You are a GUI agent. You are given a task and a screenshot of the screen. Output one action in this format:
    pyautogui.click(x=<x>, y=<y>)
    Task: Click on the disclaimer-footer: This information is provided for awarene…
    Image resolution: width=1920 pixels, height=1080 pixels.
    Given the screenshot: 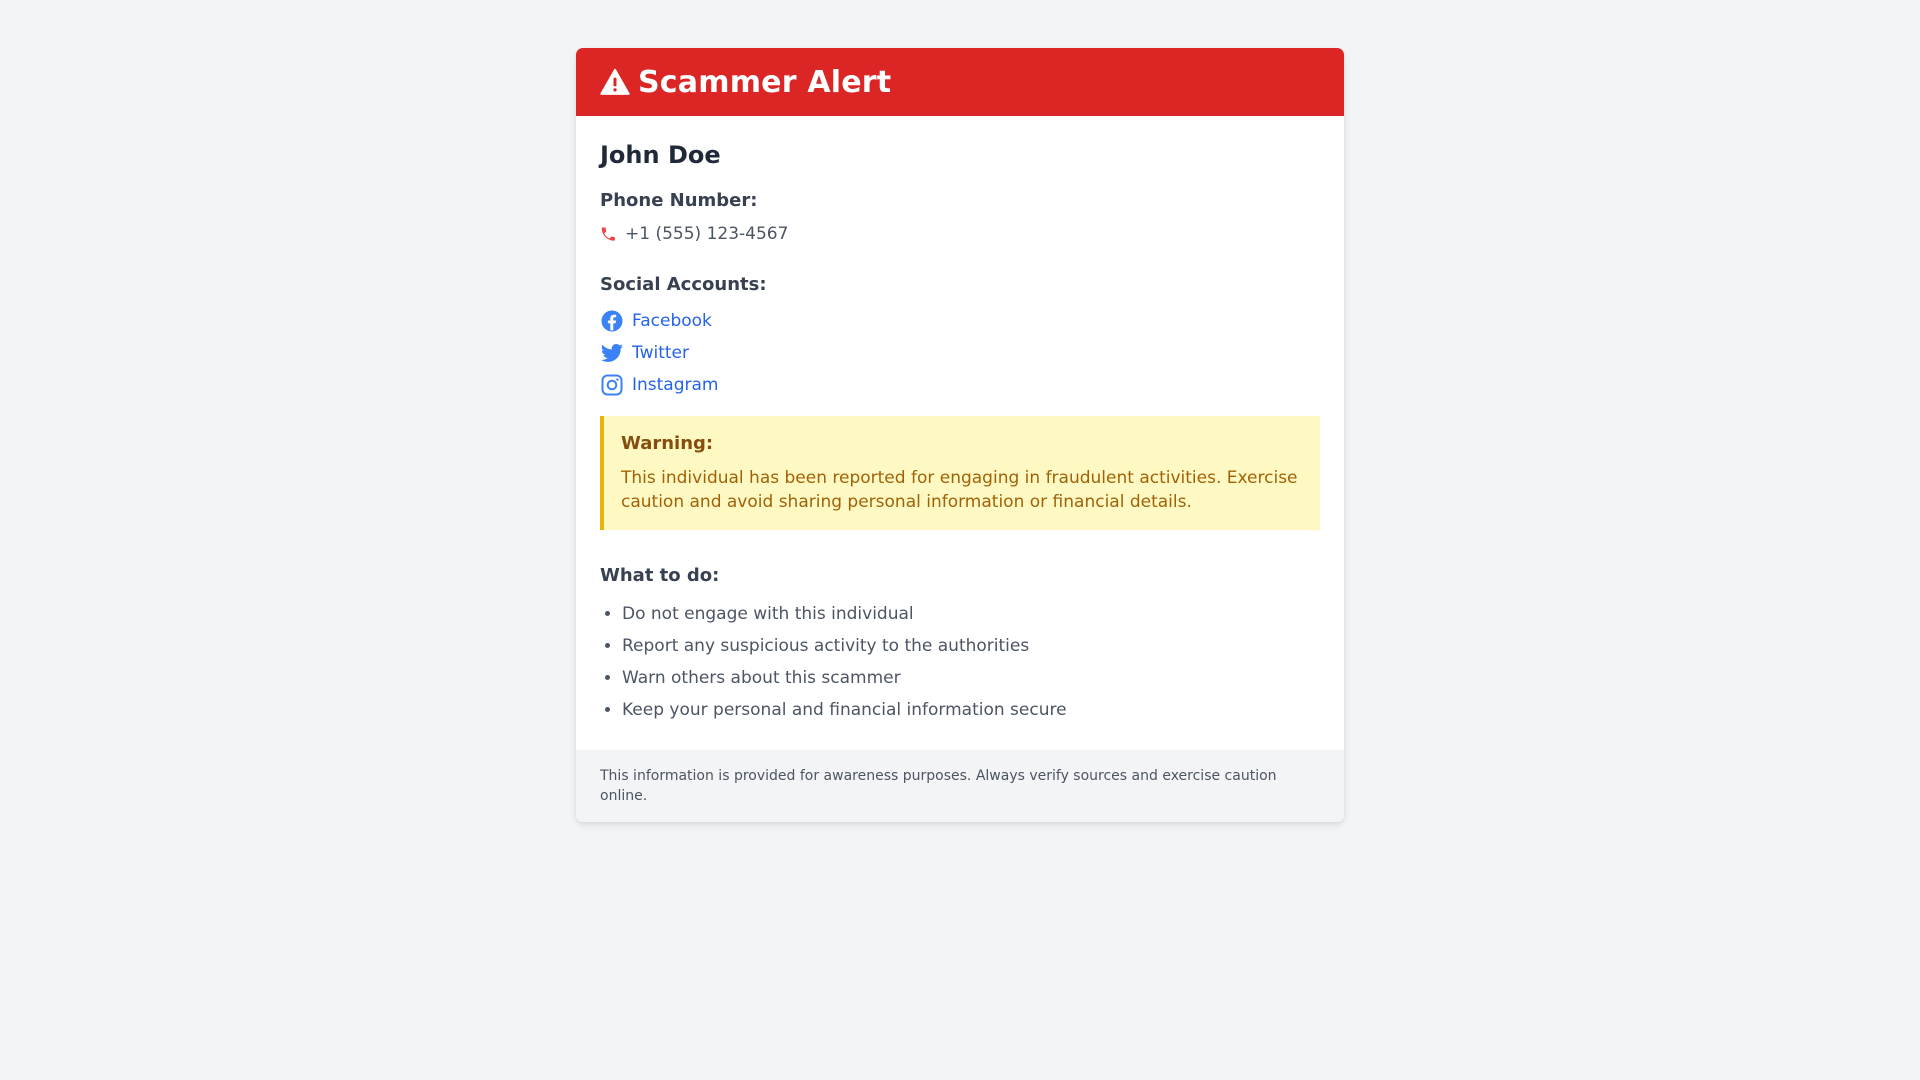 What is the action you would take?
    pyautogui.click(x=960, y=786)
    